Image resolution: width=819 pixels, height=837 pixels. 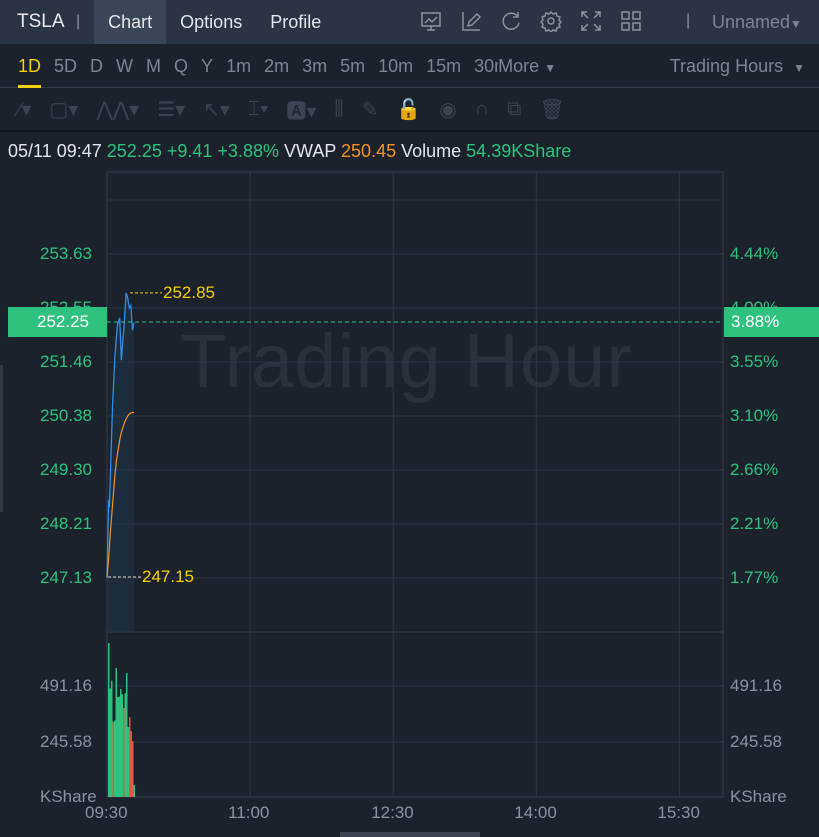 What do you see at coordinates (754, 361) in the screenshot?
I see `pct-tick: 3.55%` at bounding box center [754, 361].